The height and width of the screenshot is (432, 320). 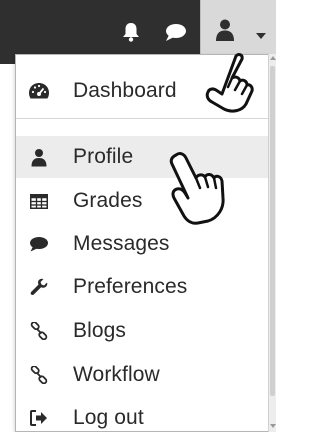 I want to click on menu-item-grades: Grades, so click(x=142, y=201).